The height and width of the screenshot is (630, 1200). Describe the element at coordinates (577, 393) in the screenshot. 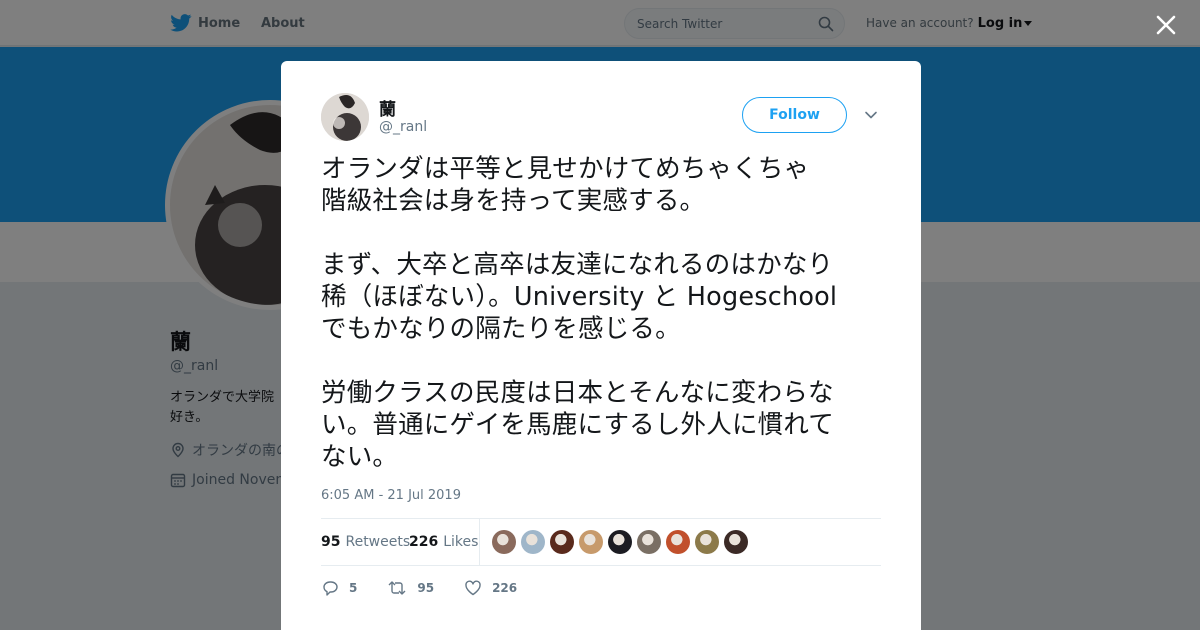

I see `tweet-line: 労働クラスの民度は日本とそんなに変わらな` at that location.